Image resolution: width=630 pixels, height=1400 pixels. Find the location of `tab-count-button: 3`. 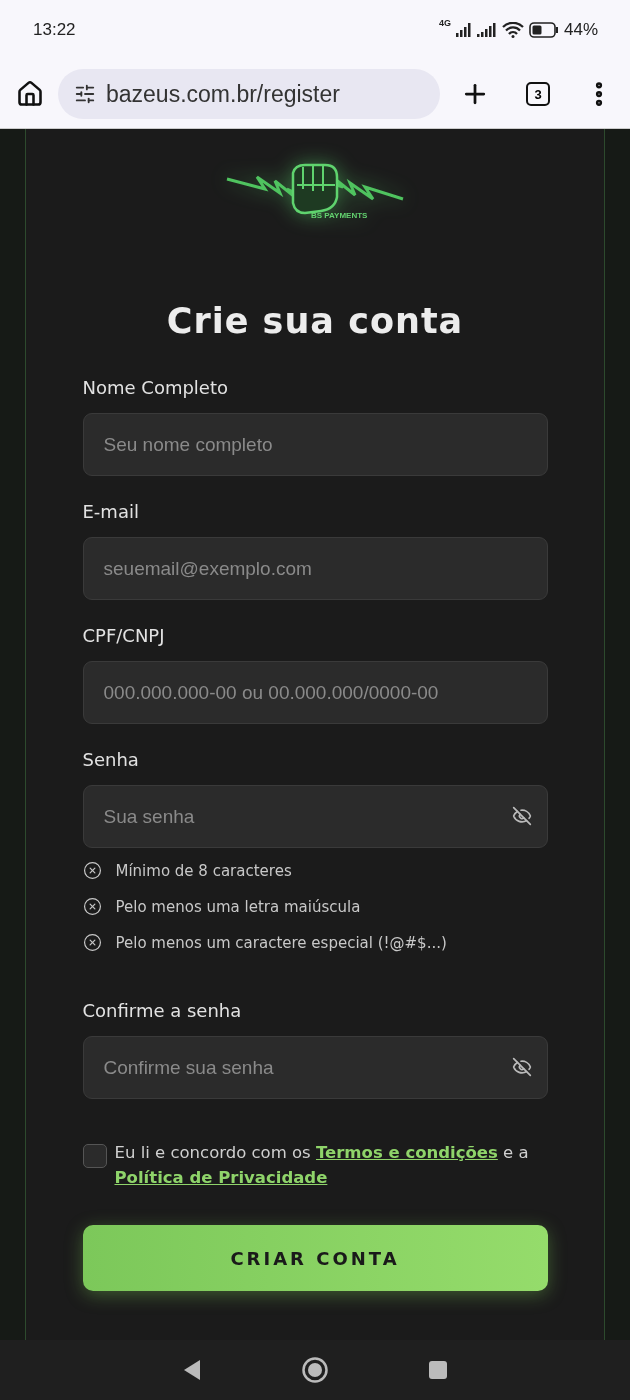

tab-count-button: 3 is located at coordinates (538, 94).